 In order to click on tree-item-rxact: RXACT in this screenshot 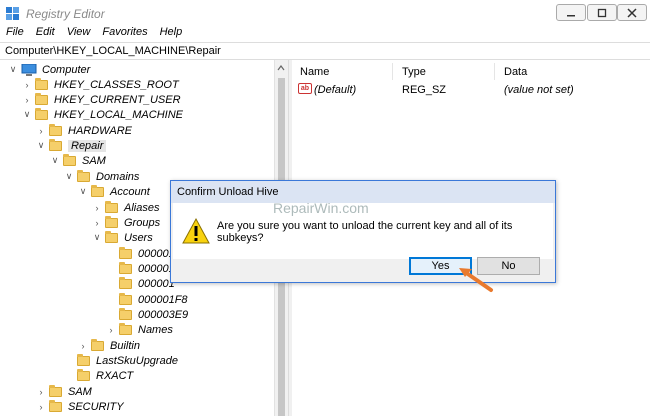, I will do `click(98, 375)`.